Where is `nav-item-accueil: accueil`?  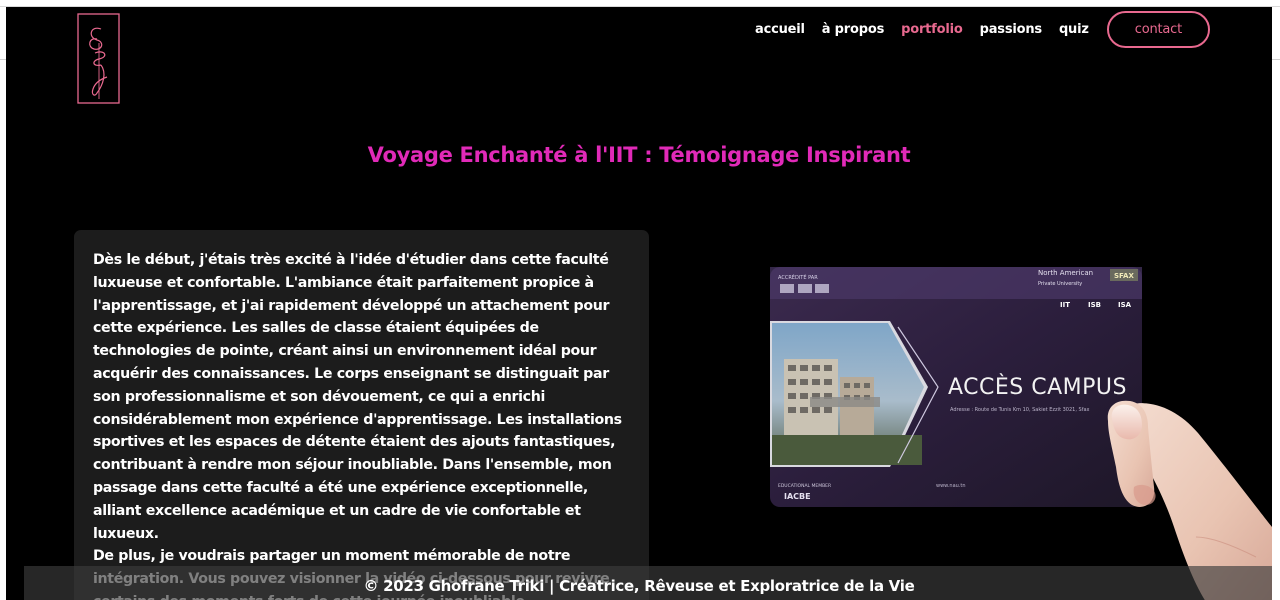 nav-item-accueil: accueil is located at coordinates (780, 29).